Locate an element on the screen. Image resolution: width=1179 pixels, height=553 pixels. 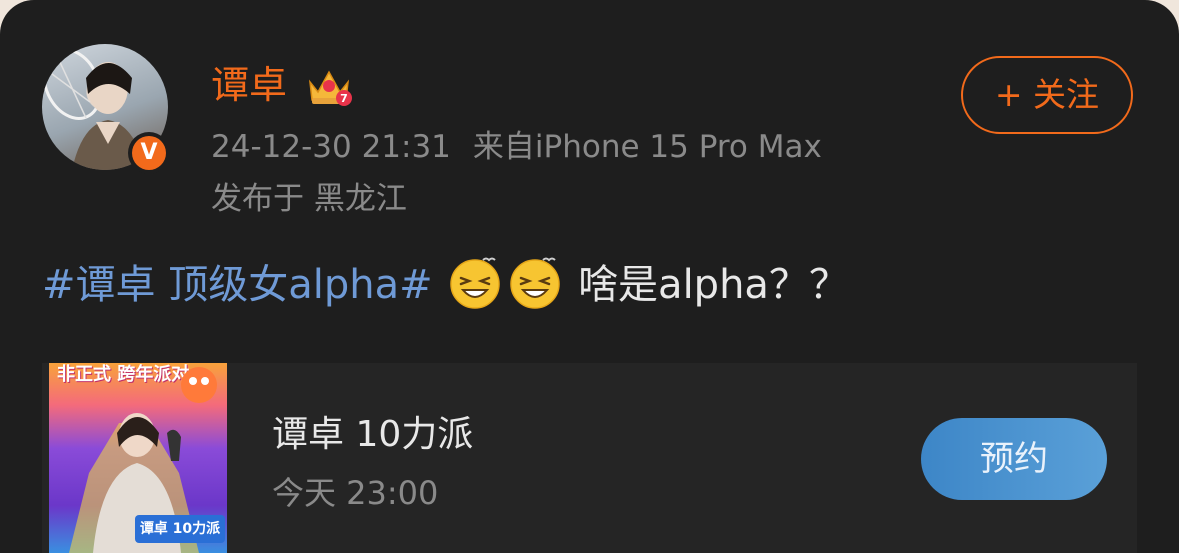
post-source: 来自iPhone 15 Pro Max is located at coordinates (647, 147).